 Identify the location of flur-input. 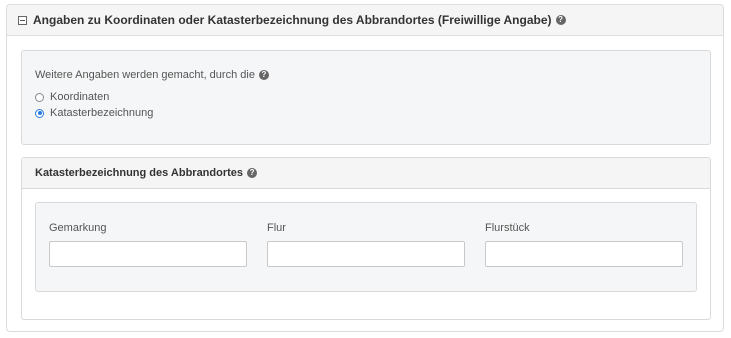
(366, 254).